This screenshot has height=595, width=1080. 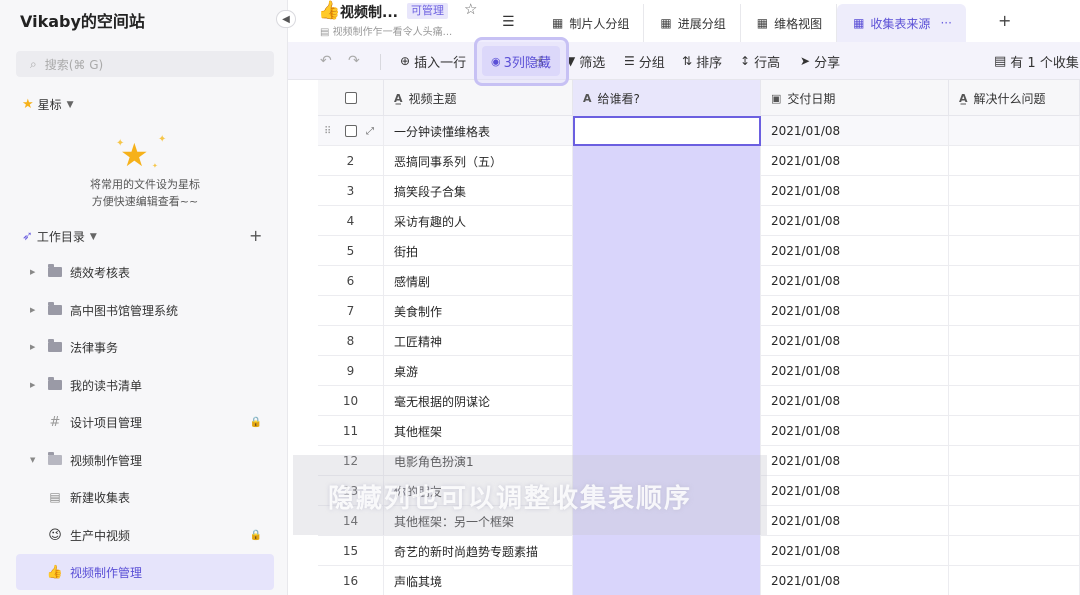 What do you see at coordinates (478, 401) in the screenshot?
I see `topic-cell: 毫无根据的阴谋论` at bounding box center [478, 401].